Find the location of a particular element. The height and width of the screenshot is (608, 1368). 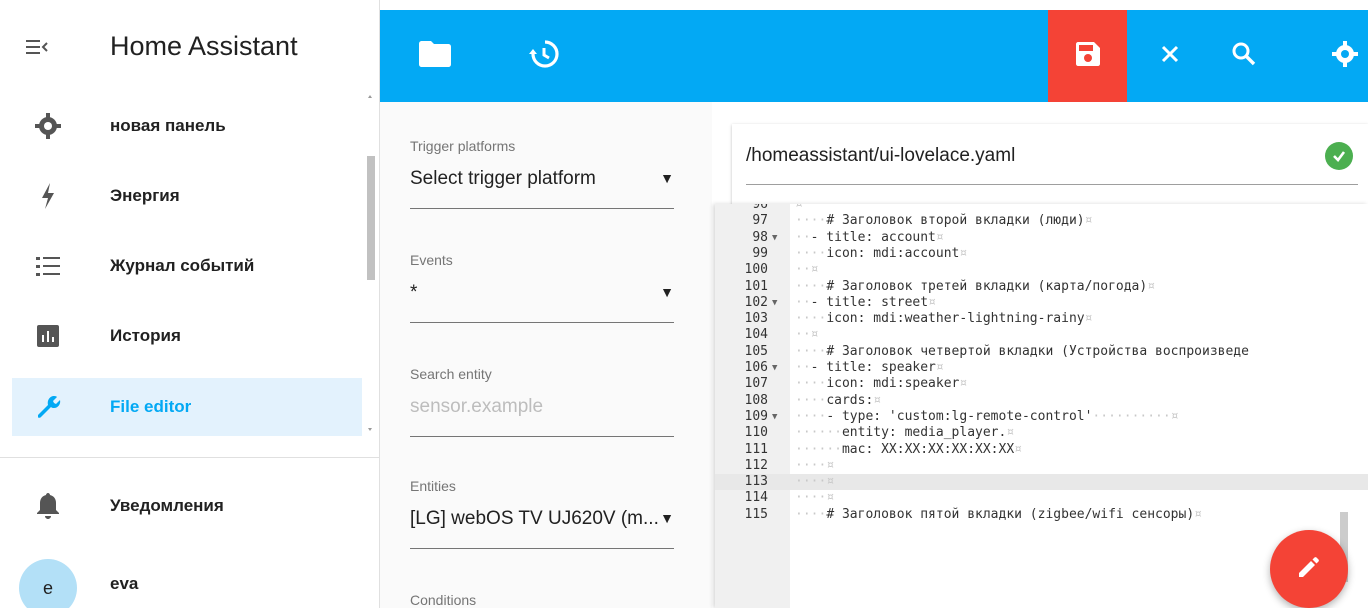

sidebar-item-label: Энергия is located at coordinates (145, 195).